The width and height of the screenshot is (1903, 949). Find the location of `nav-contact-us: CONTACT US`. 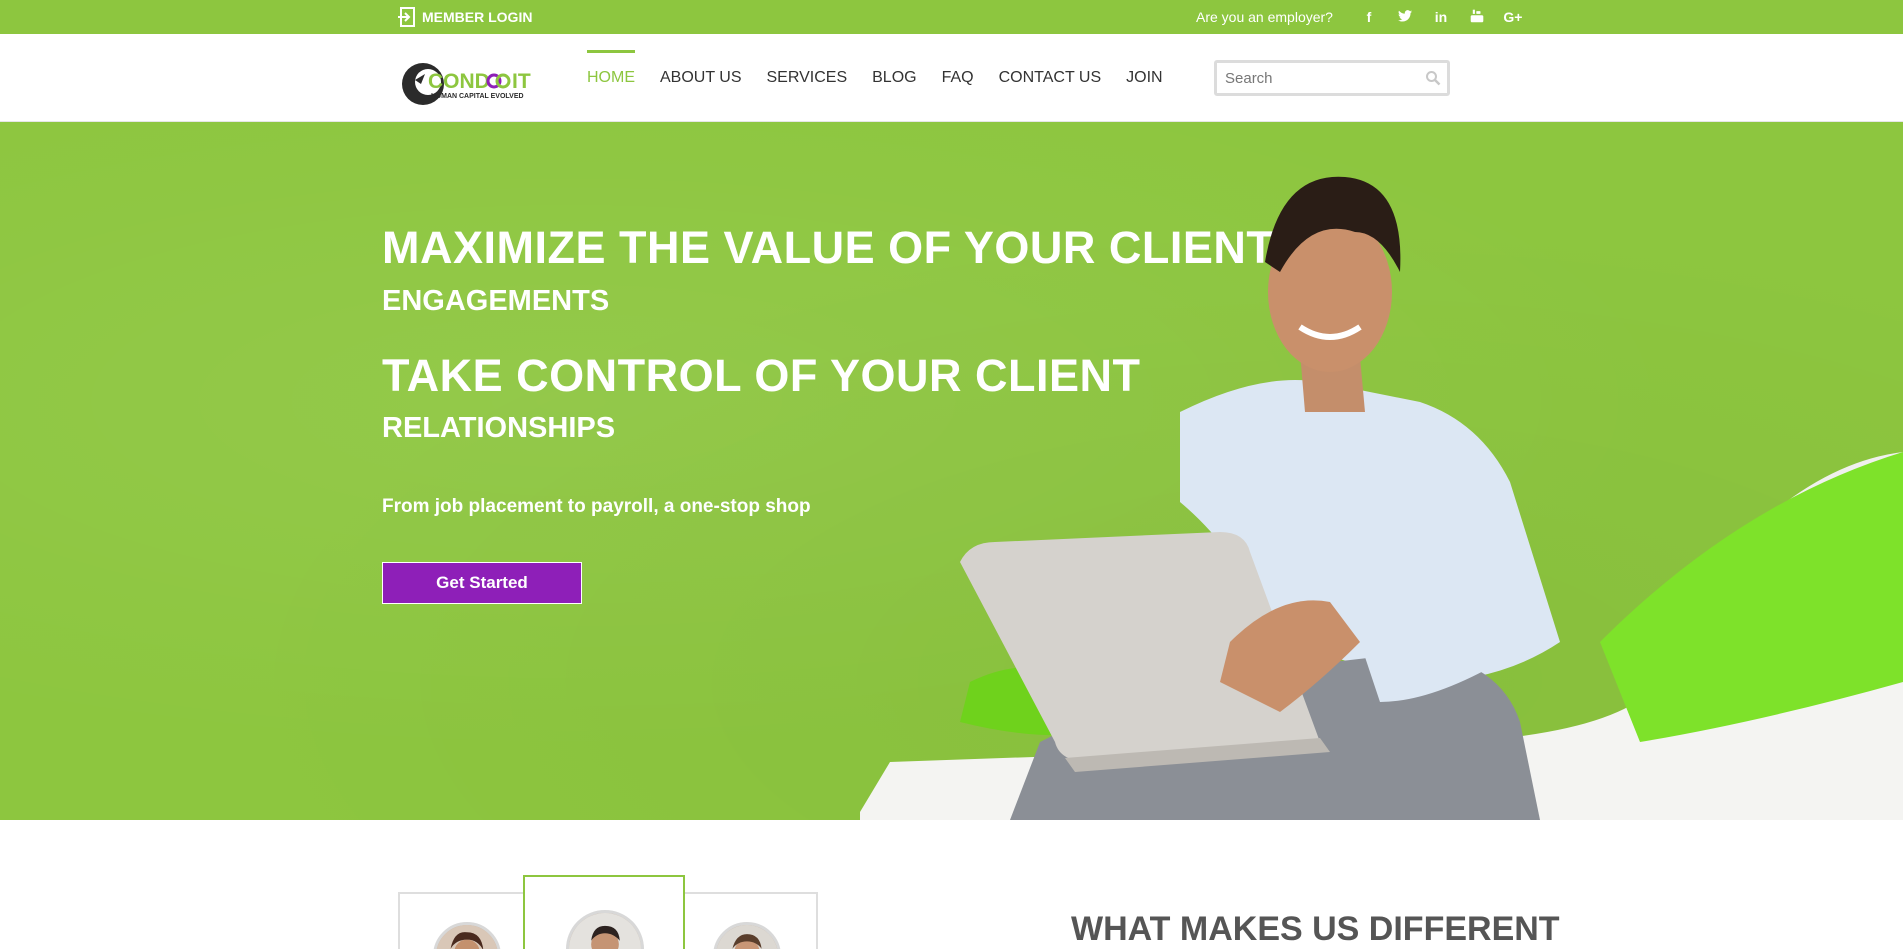

nav-contact-us: CONTACT US is located at coordinates (1050, 78).